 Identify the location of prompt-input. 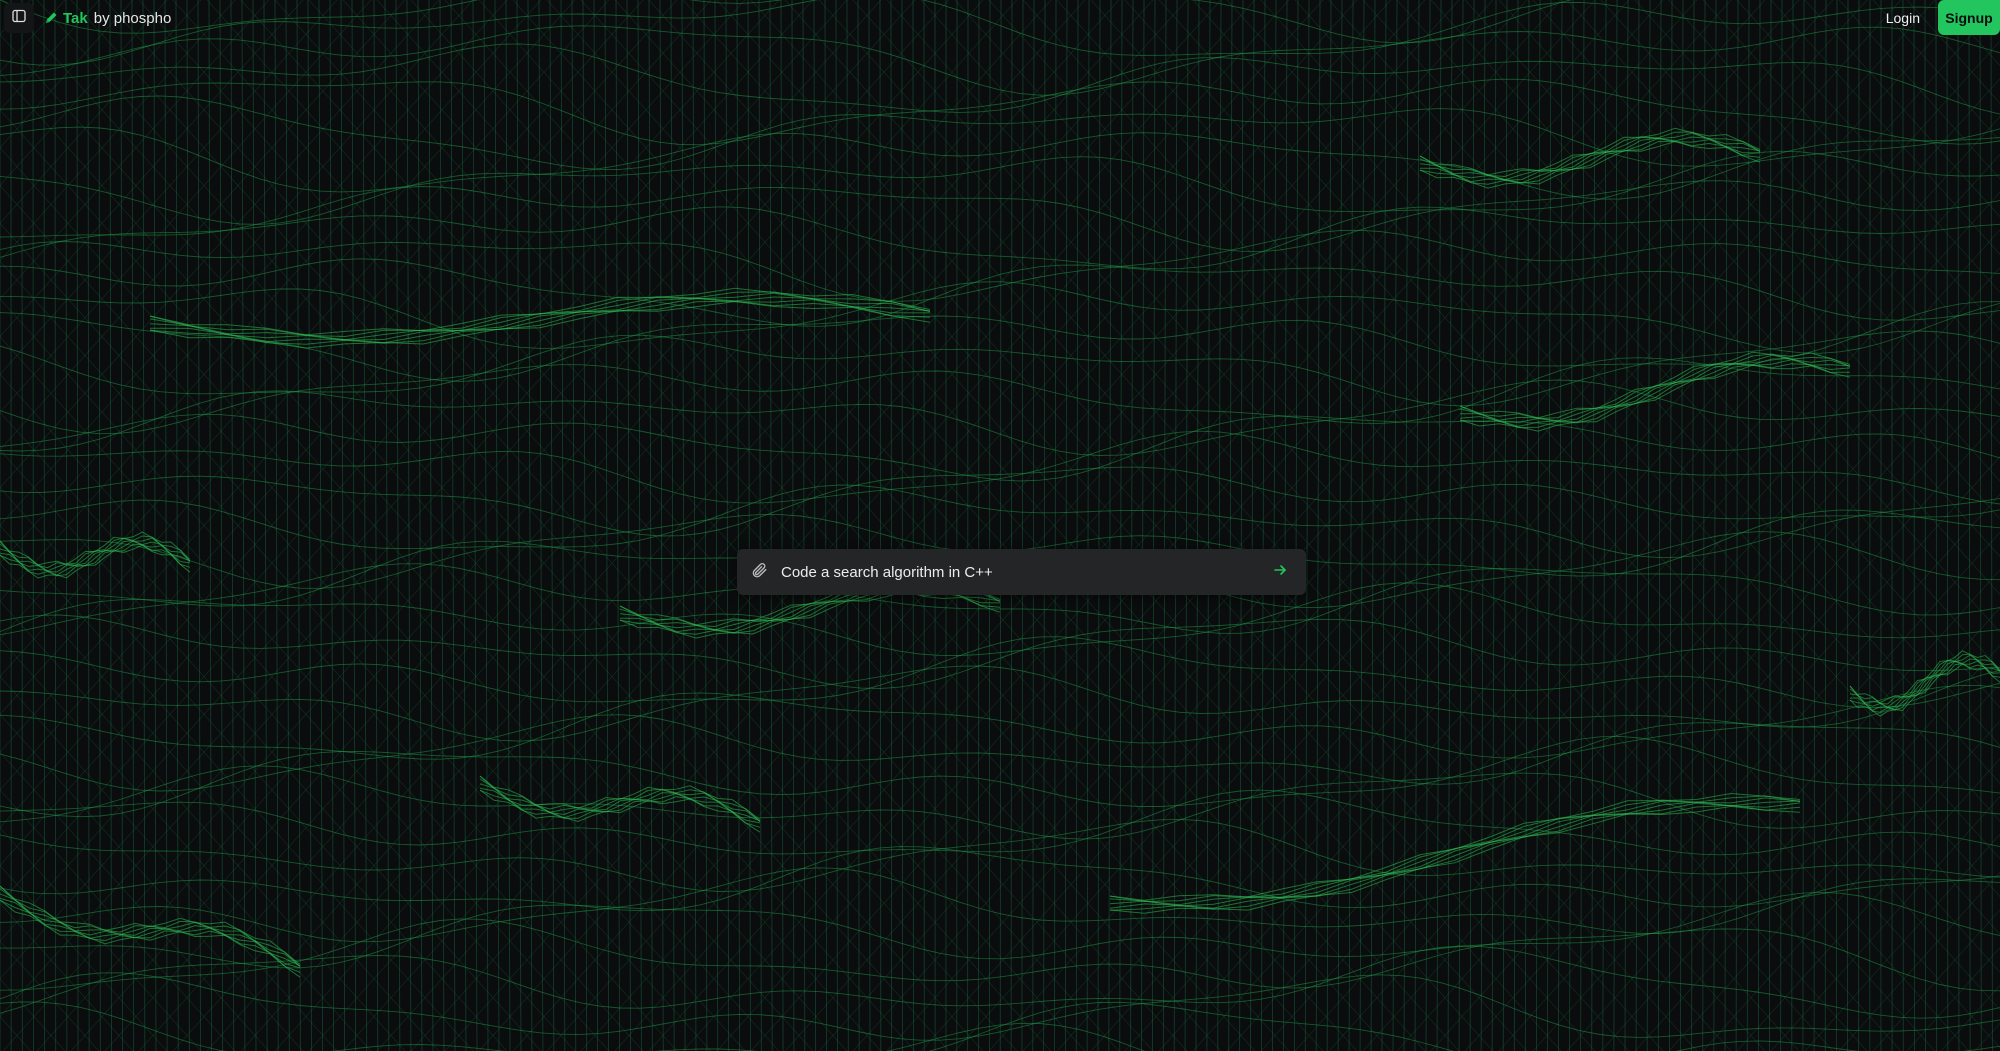
(1011, 572).